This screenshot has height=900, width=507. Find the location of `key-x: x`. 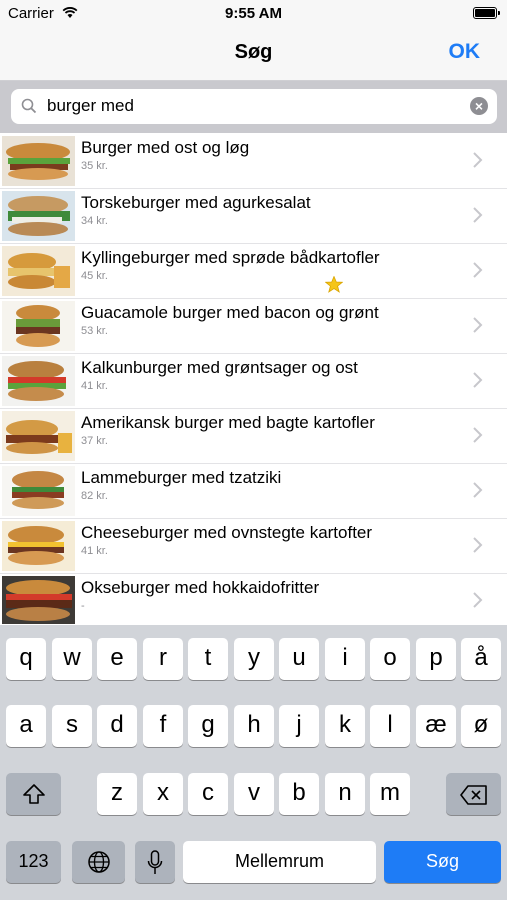

key-x: x is located at coordinates (163, 794).